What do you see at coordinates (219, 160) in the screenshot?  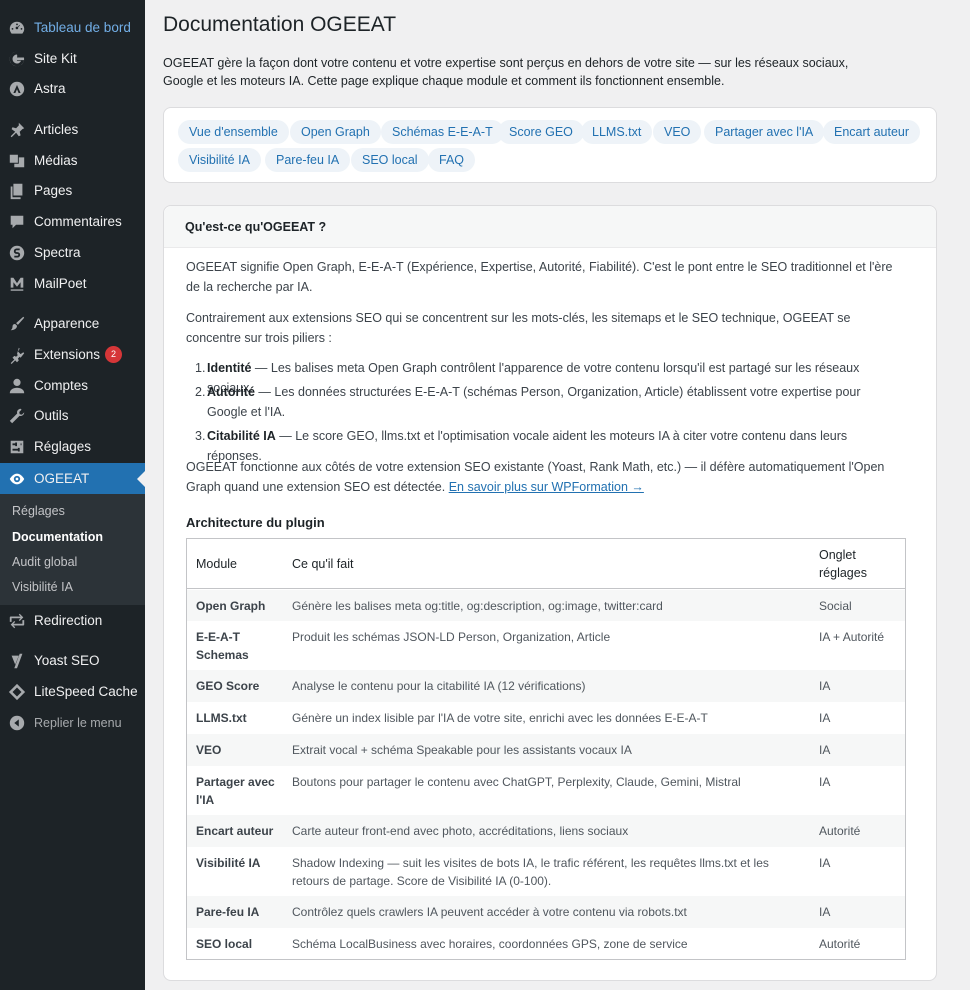 I see `nav-pill-ai-visibility: Visibilité IA` at bounding box center [219, 160].